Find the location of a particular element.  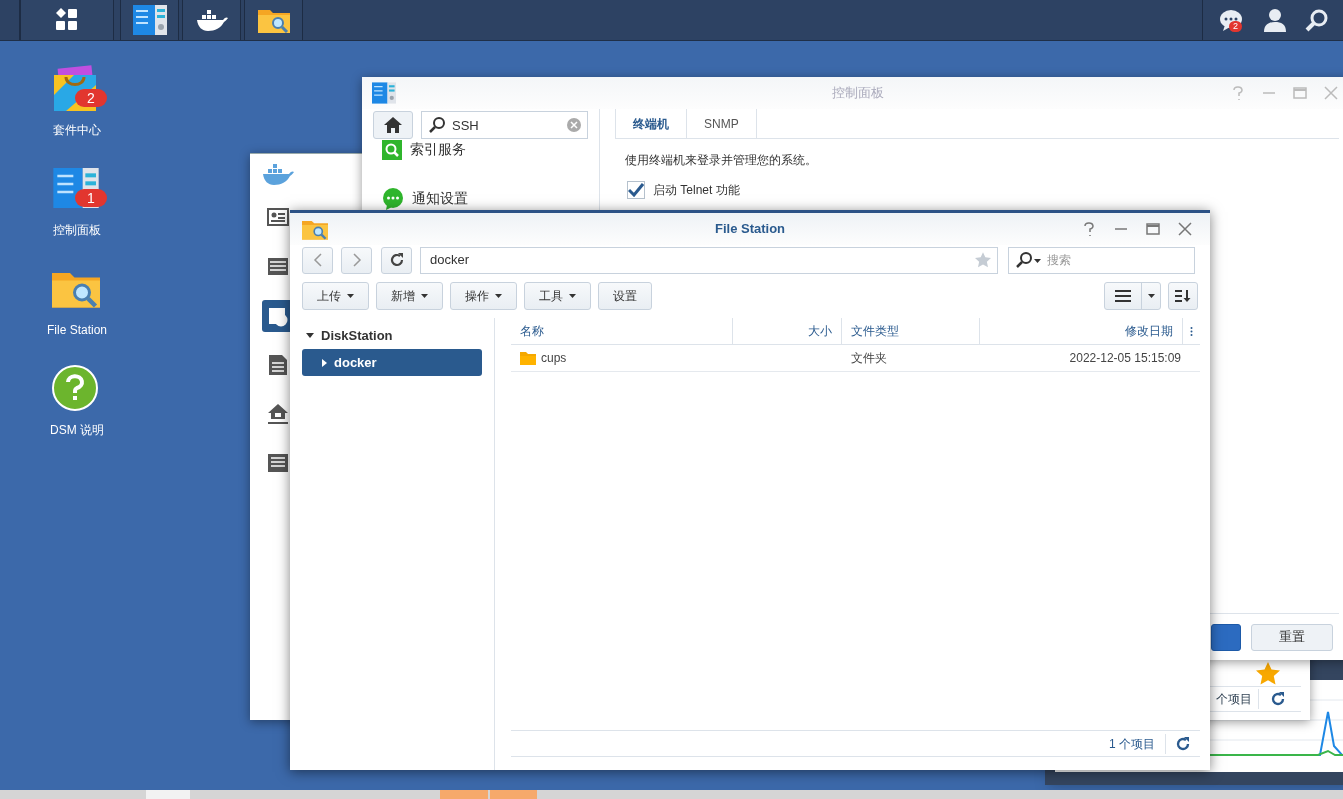

toolbar-button: 工具 is located at coordinates (557, 296).